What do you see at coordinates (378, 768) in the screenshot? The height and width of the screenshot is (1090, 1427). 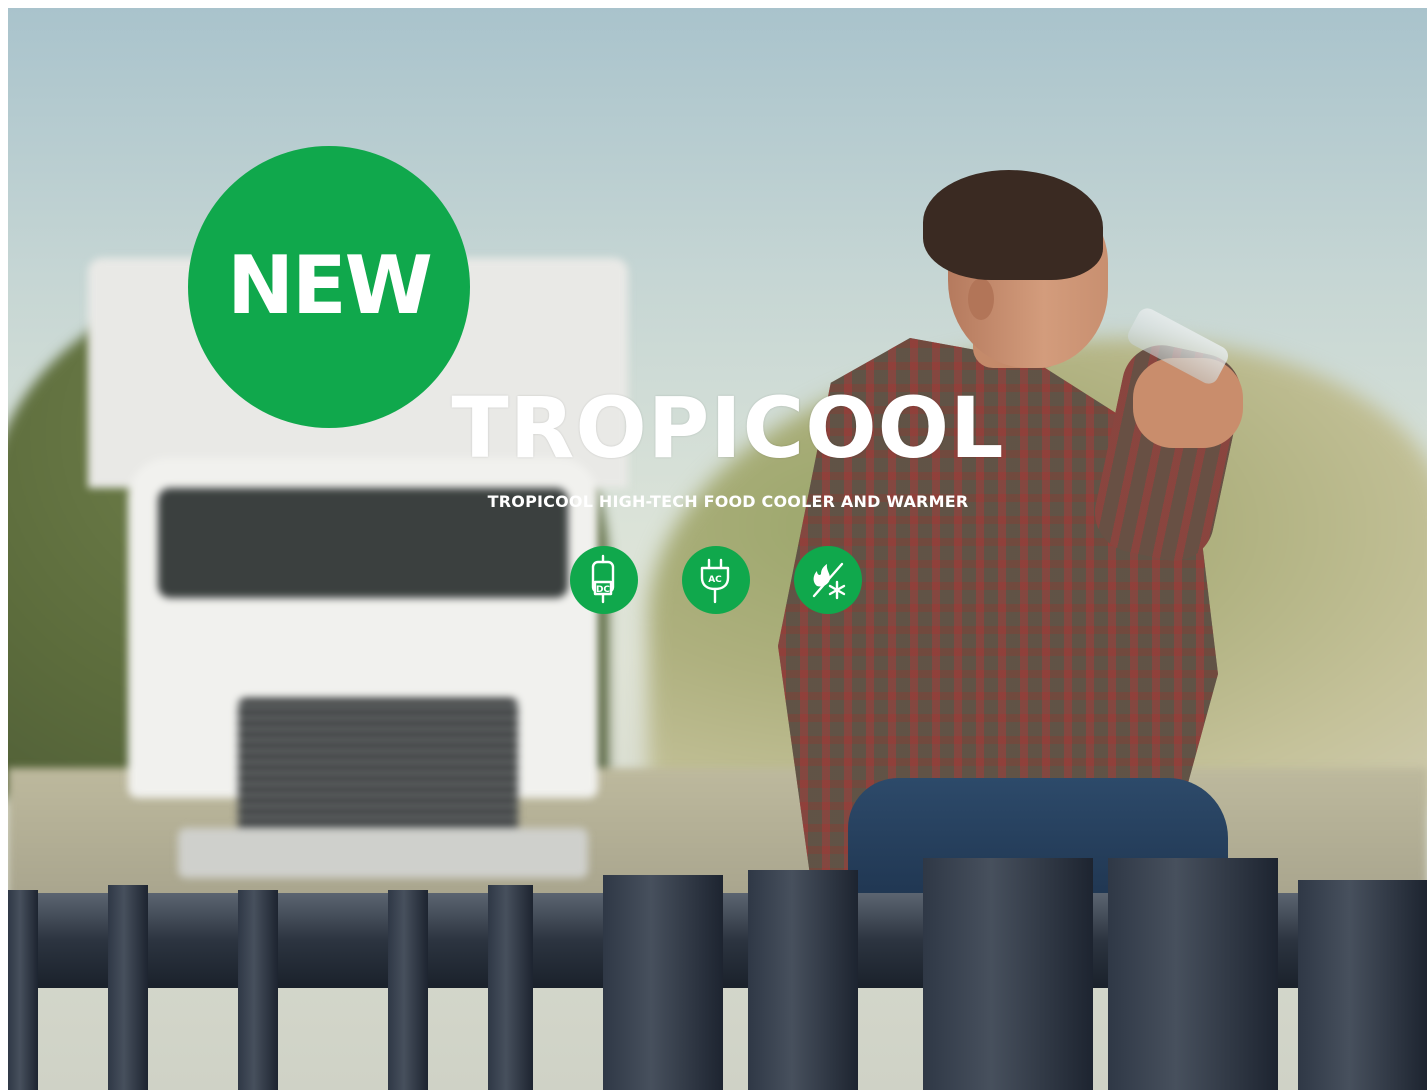 I see `truck-grille` at bounding box center [378, 768].